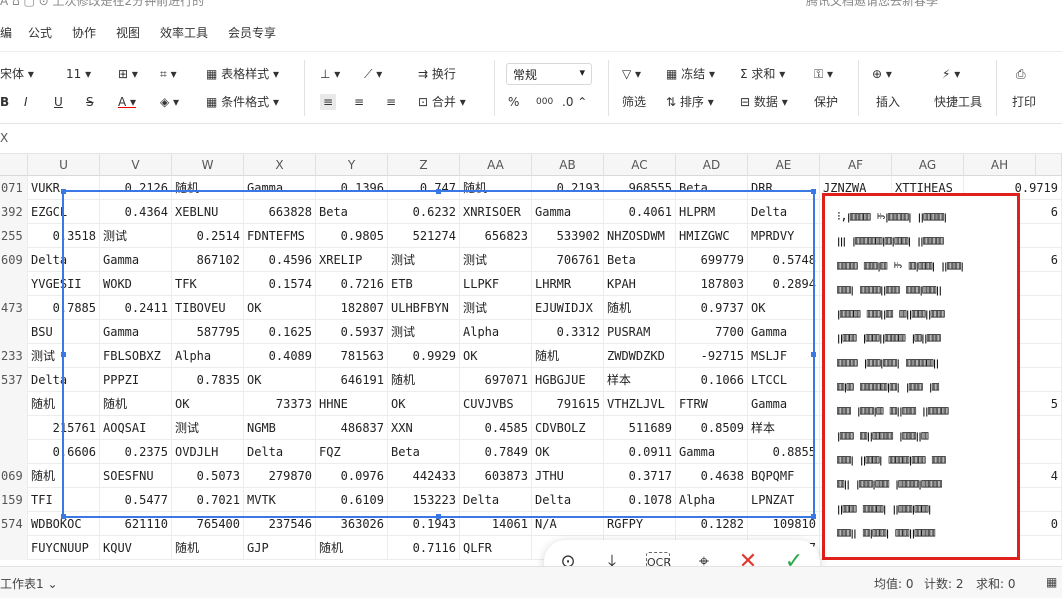  Describe the element at coordinates (136, 500) in the screenshot. I see `table-cell: 0.5477` at that location.